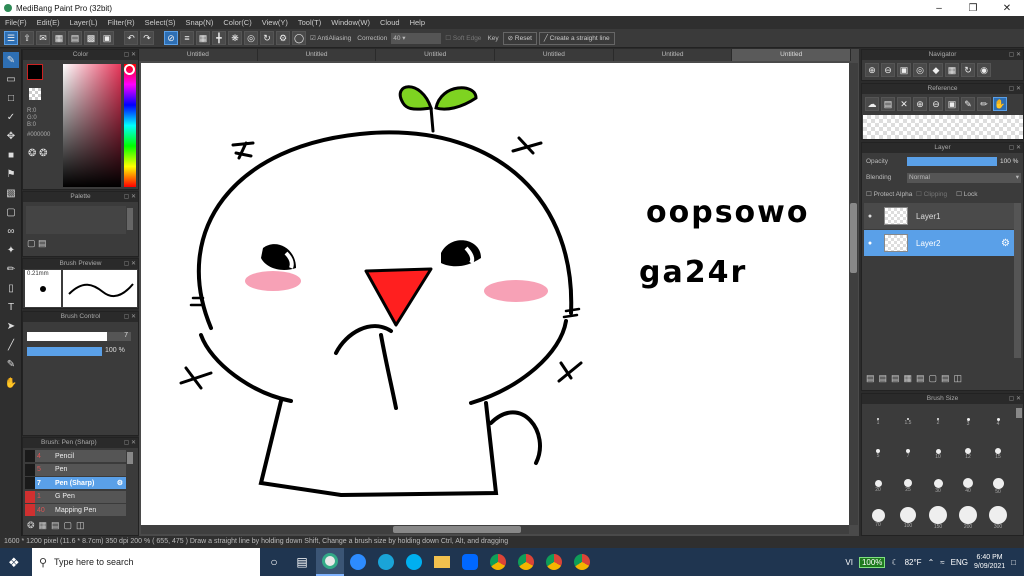 The image size is (1024, 576). Describe the element at coordinates (920, 70) in the screenshot. I see `actual-size-icon: ◎` at that location.